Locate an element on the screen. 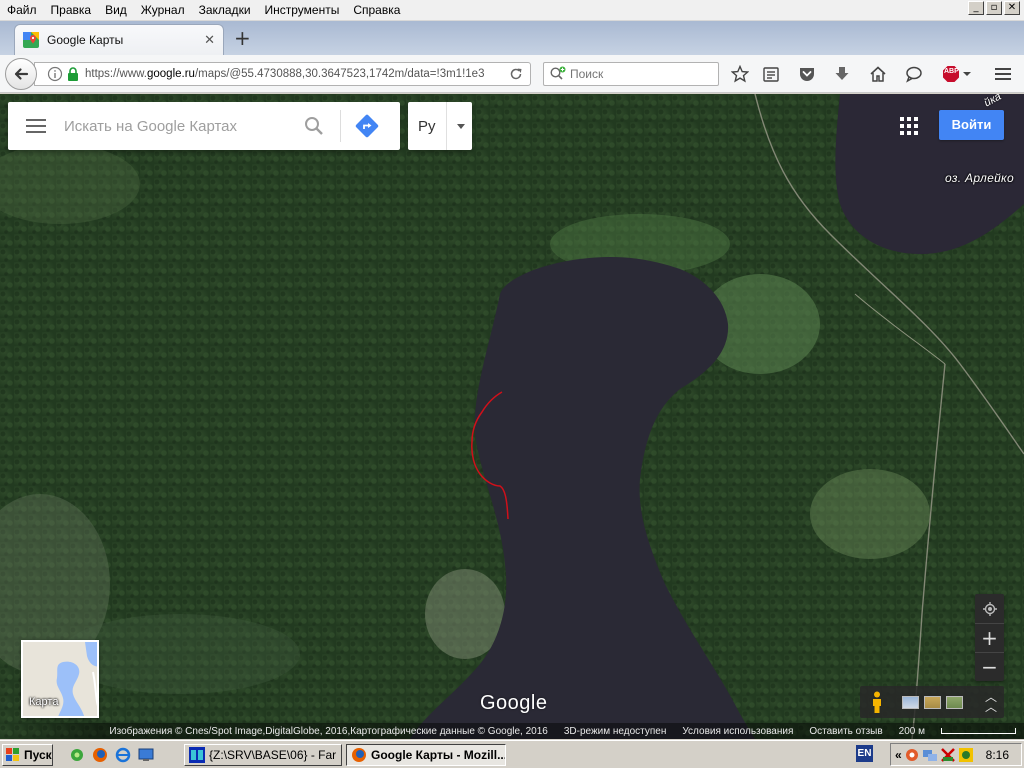 This screenshot has width=1024, height=768. tab-google-maps: Google Карты ✕ is located at coordinates (119, 39).